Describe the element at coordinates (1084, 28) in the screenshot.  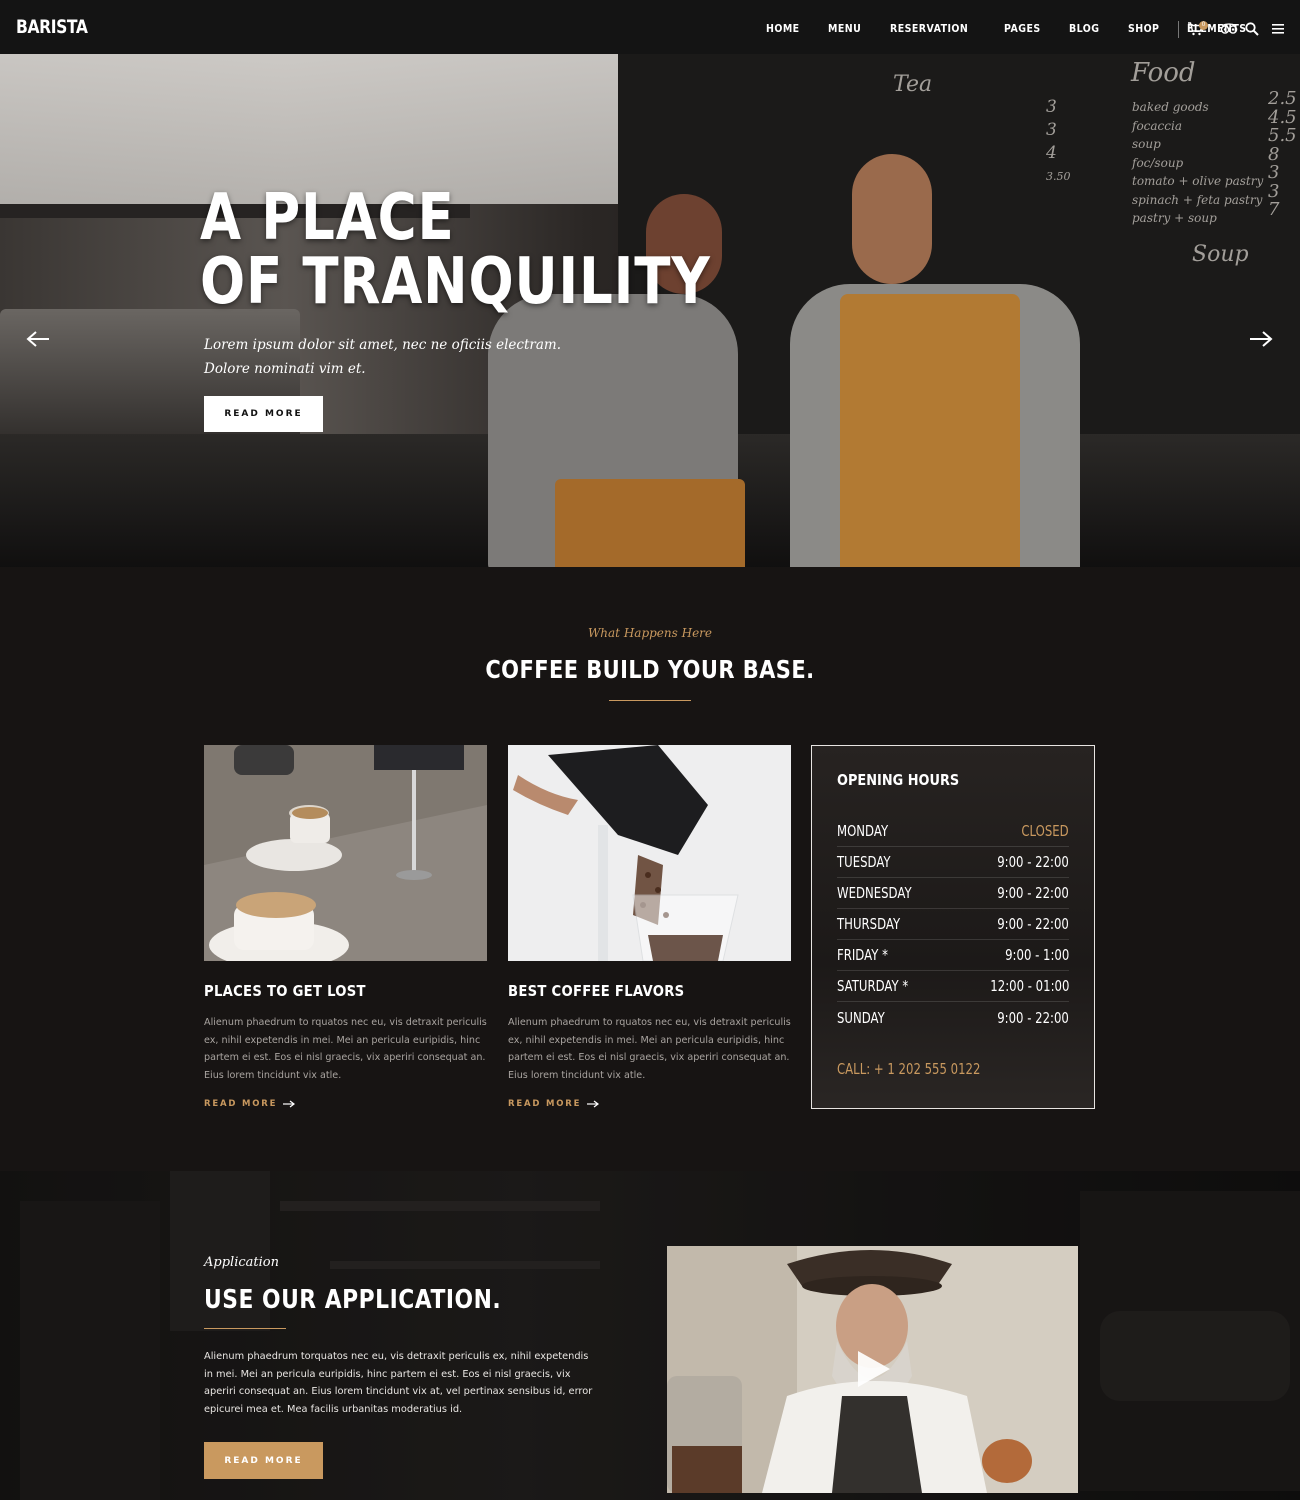
I see `nav-blog: BLOG` at that location.